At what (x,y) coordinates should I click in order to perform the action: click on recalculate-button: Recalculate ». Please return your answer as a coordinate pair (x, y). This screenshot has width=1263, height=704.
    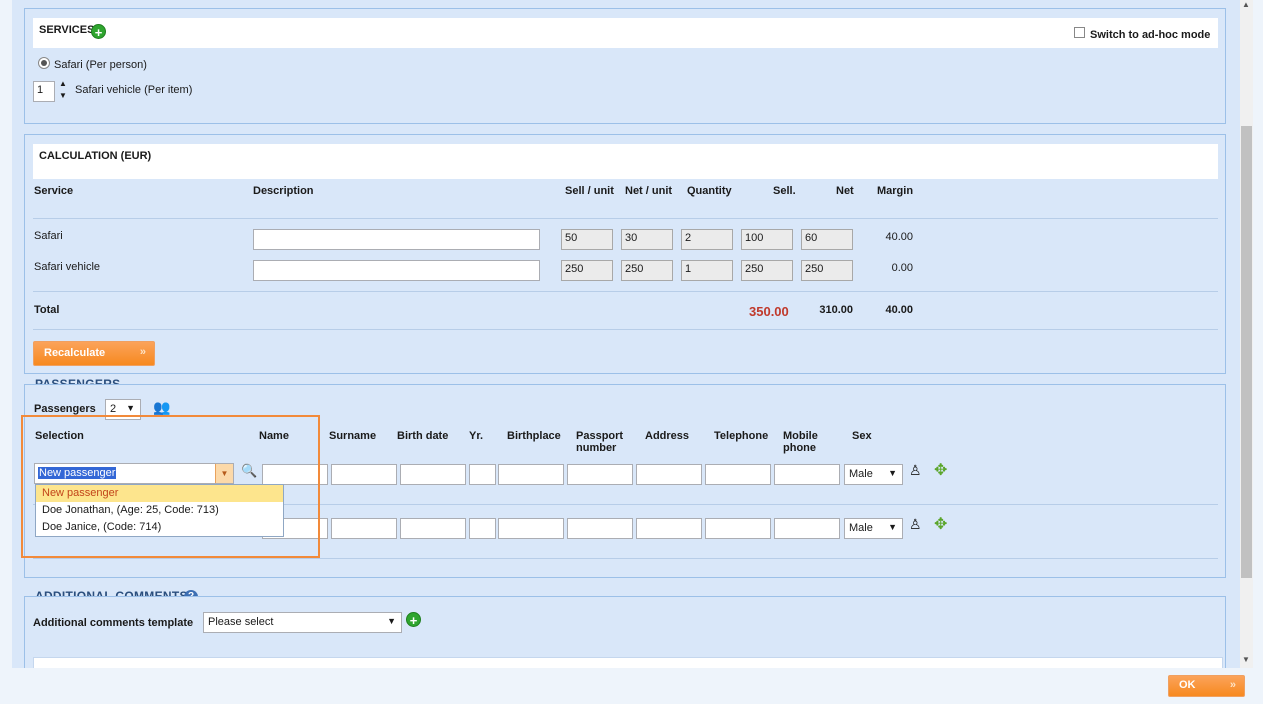
    Looking at the image, I should click on (94, 353).